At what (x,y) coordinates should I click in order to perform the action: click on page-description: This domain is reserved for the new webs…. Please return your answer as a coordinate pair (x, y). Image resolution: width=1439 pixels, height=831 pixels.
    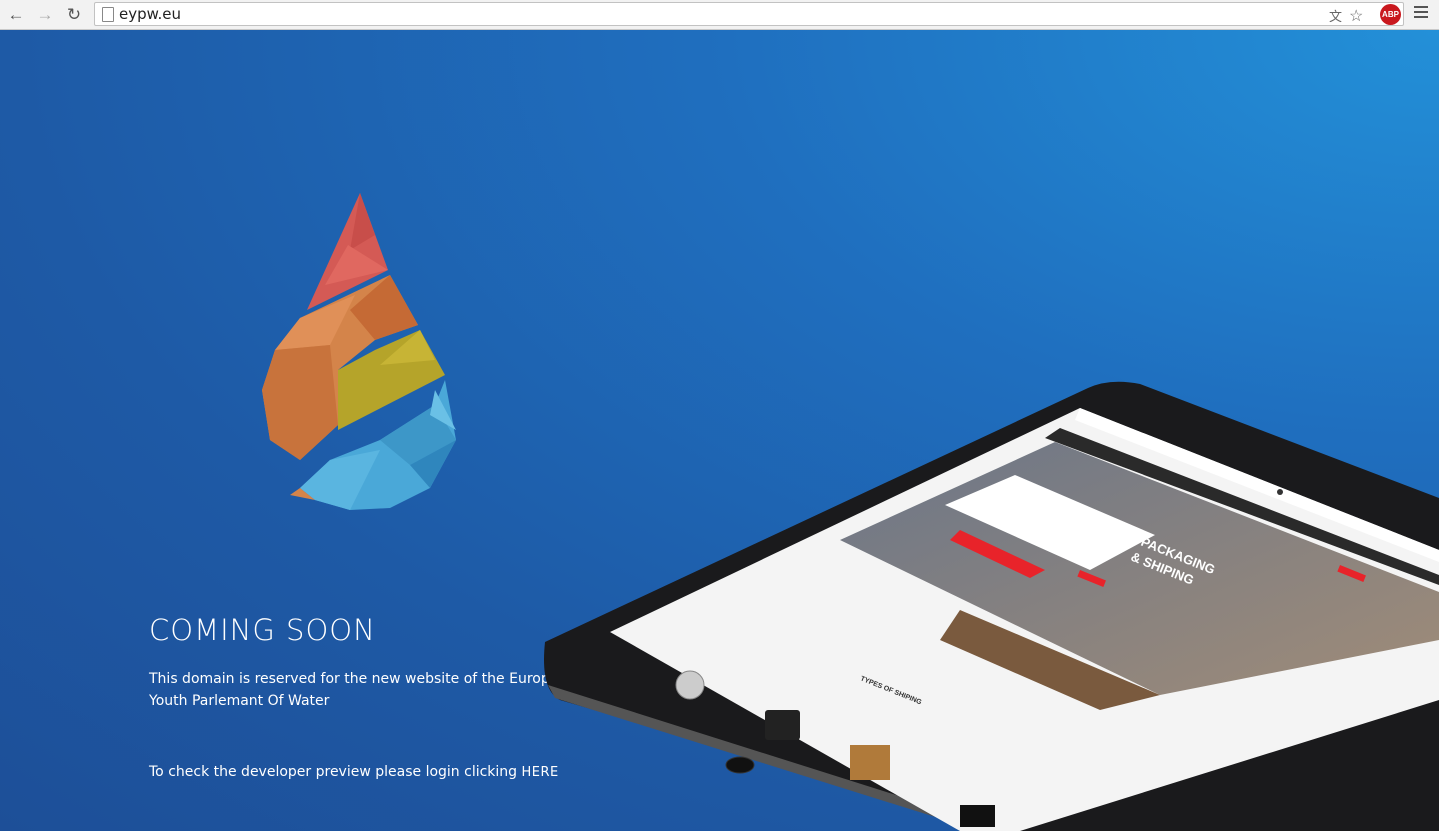
    Looking at the image, I should click on (362, 690).